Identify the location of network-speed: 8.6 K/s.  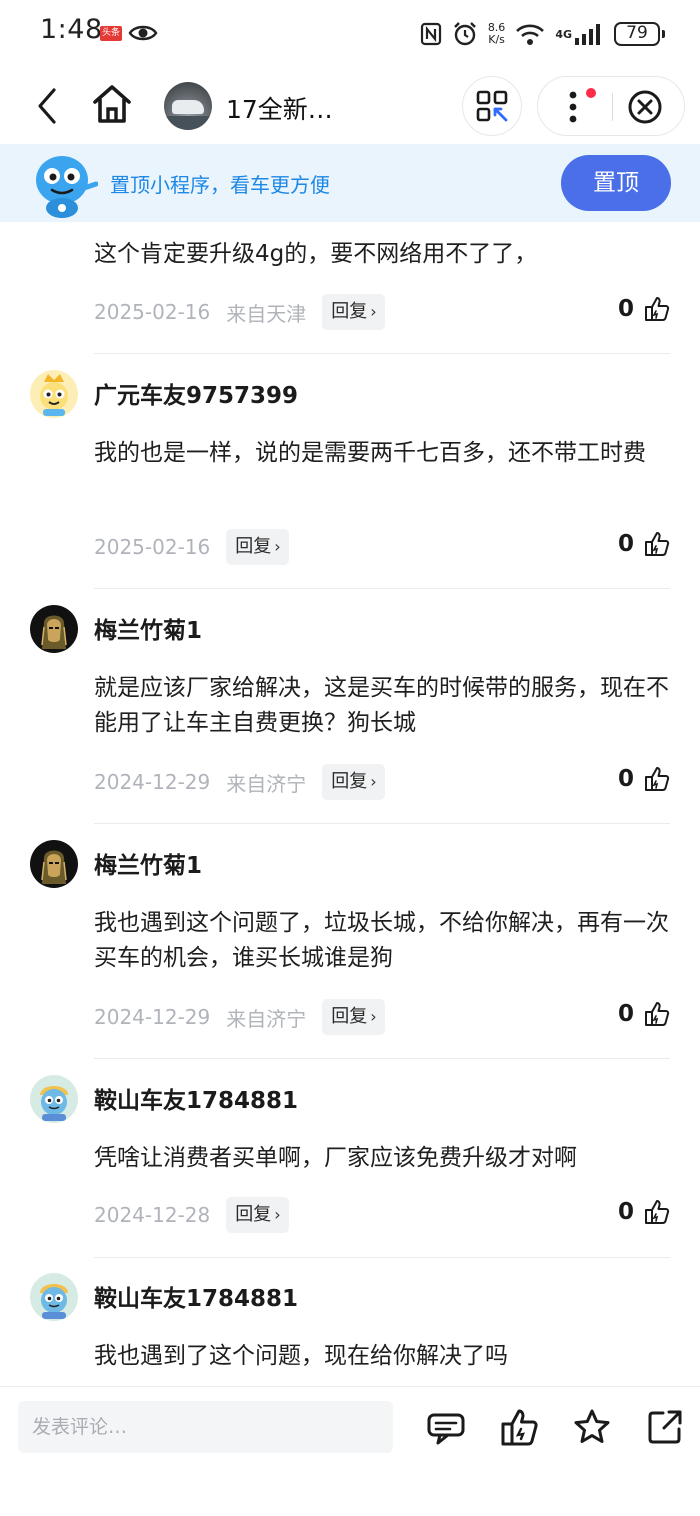
(496, 33).